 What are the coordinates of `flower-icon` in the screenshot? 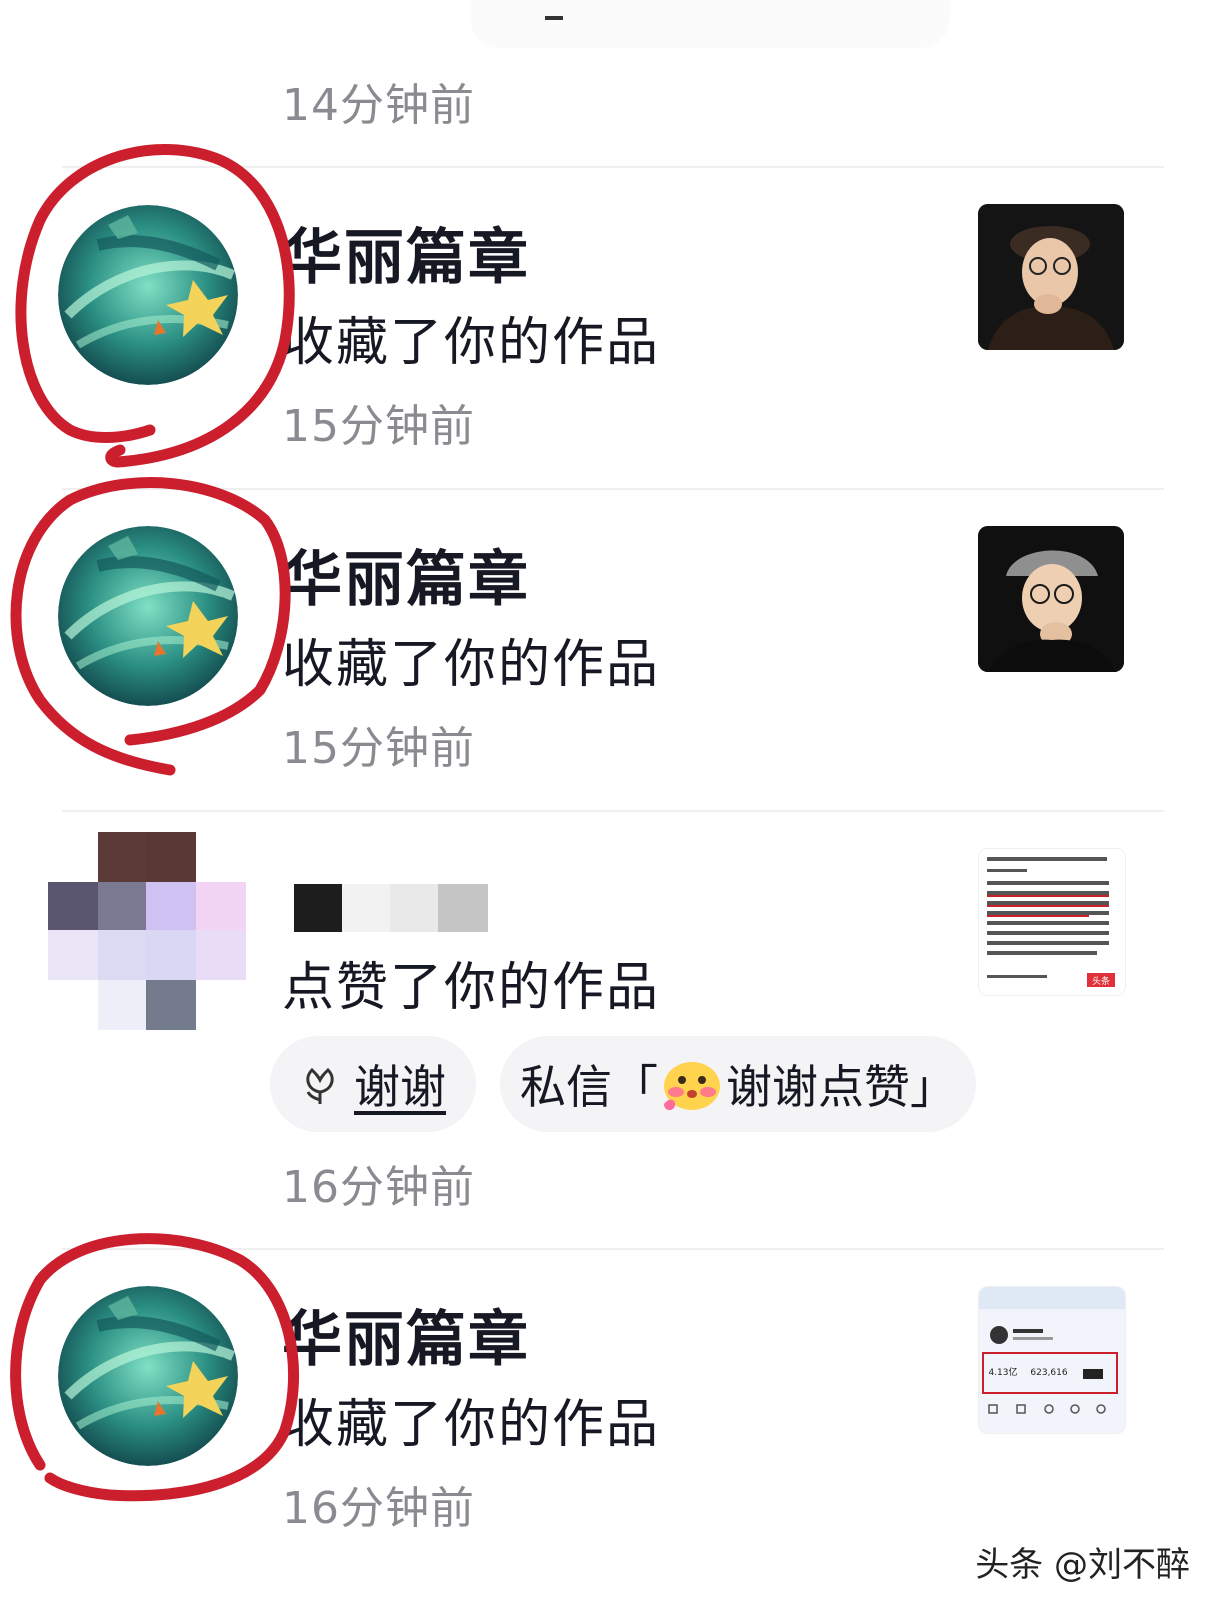 It's located at (320, 1085).